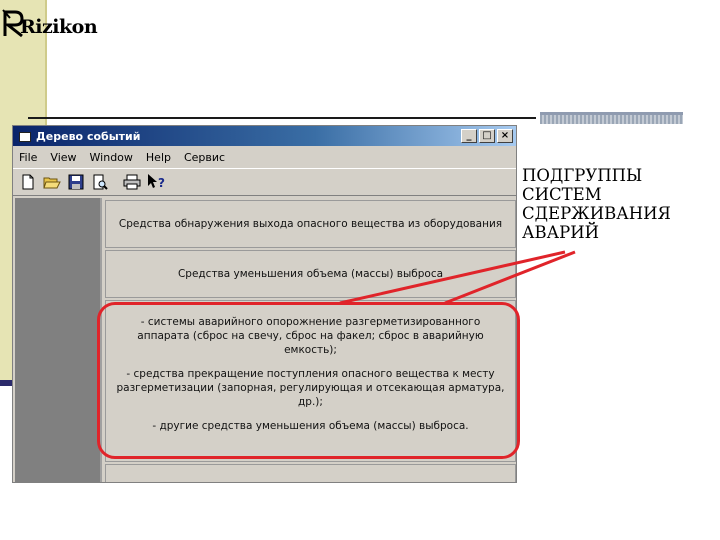 The image size is (720, 540). Describe the element at coordinates (596, 213) in the screenshot. I see `annotation-line-3: СДЕРЖИВАНИЯ` at that location.